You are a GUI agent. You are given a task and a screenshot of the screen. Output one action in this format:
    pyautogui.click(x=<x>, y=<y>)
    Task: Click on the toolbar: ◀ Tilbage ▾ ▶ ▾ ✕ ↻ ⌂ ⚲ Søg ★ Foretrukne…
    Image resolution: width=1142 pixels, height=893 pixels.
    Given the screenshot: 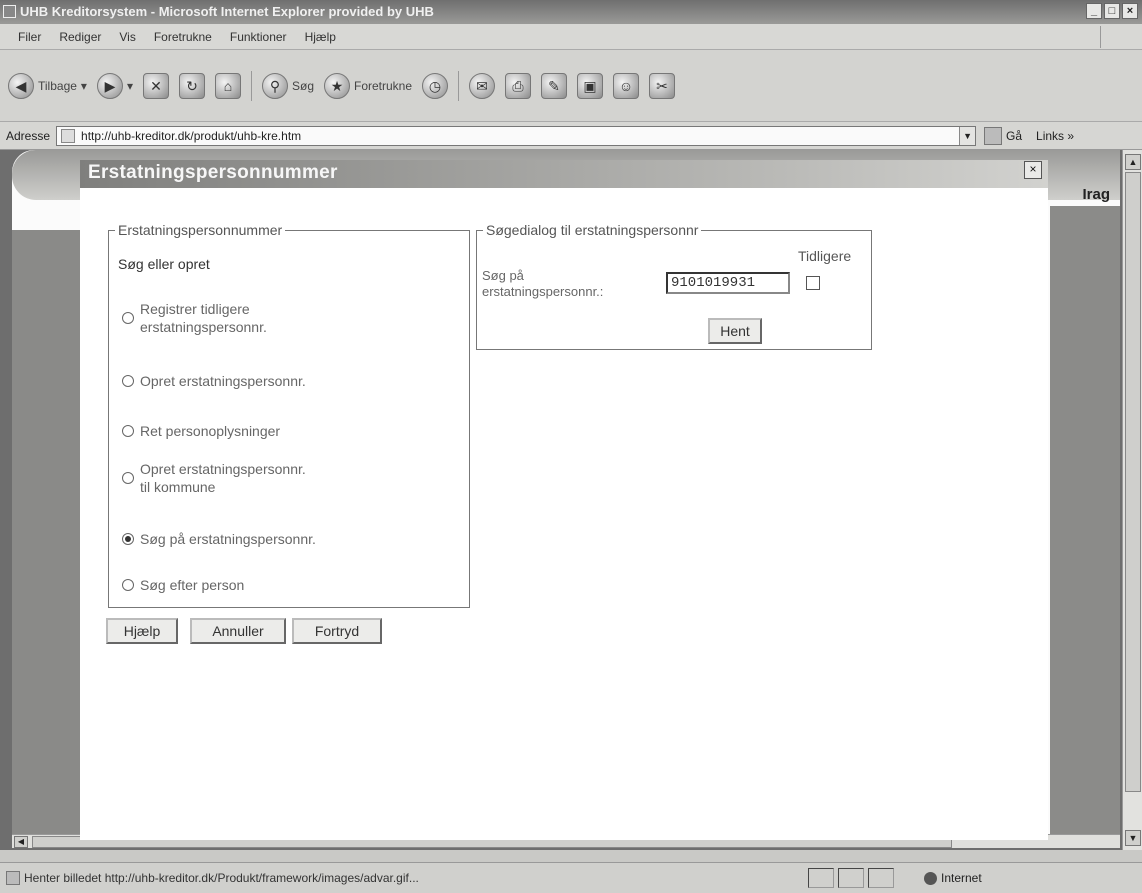 What is the action you would take?
    pyautogui.click(x=571, y=86)
    